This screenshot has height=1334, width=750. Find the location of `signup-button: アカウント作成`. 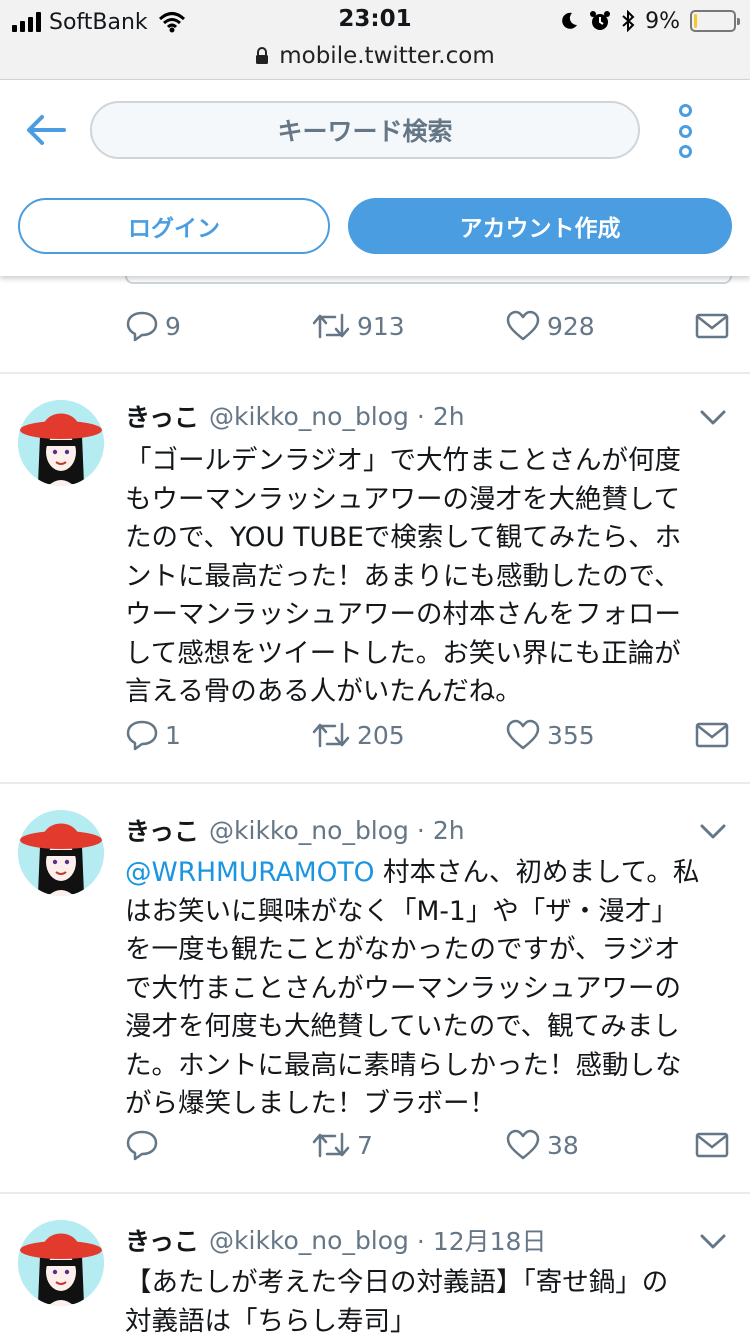

signup-button: アカウント作成 is located at coordinates (540, 226).